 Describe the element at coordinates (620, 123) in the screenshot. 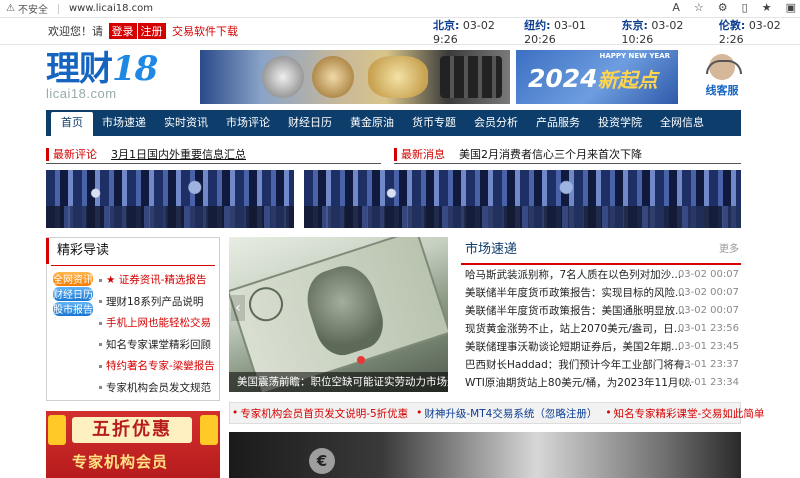

I see `nav-academy: 投资学院` at that location.